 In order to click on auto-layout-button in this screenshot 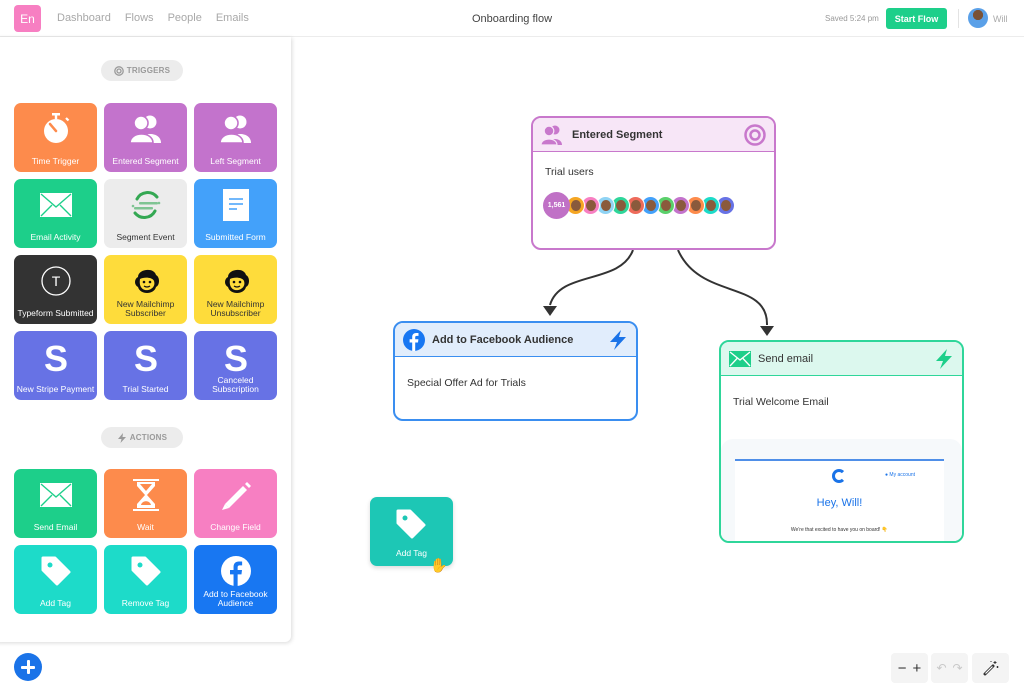, I will do `click(990, 668)`.